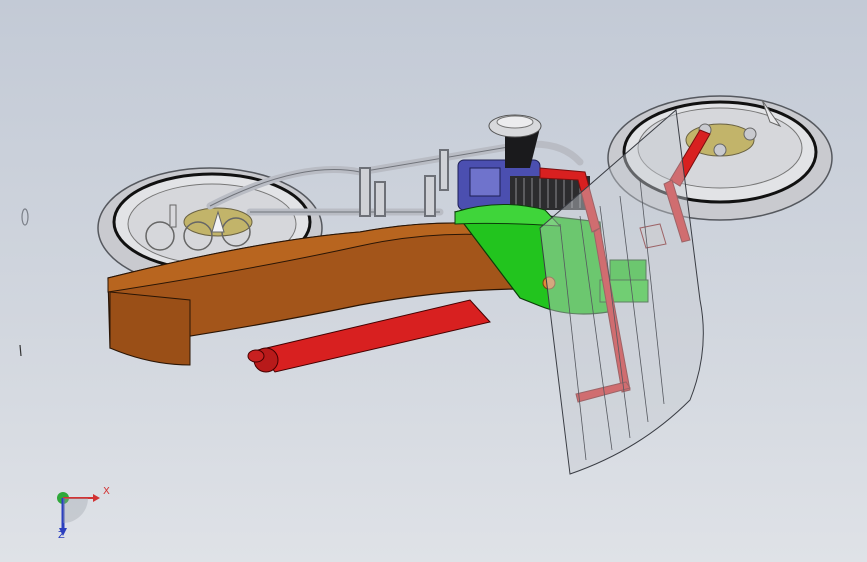  I want to click on stray-mark, so click(25, 217).